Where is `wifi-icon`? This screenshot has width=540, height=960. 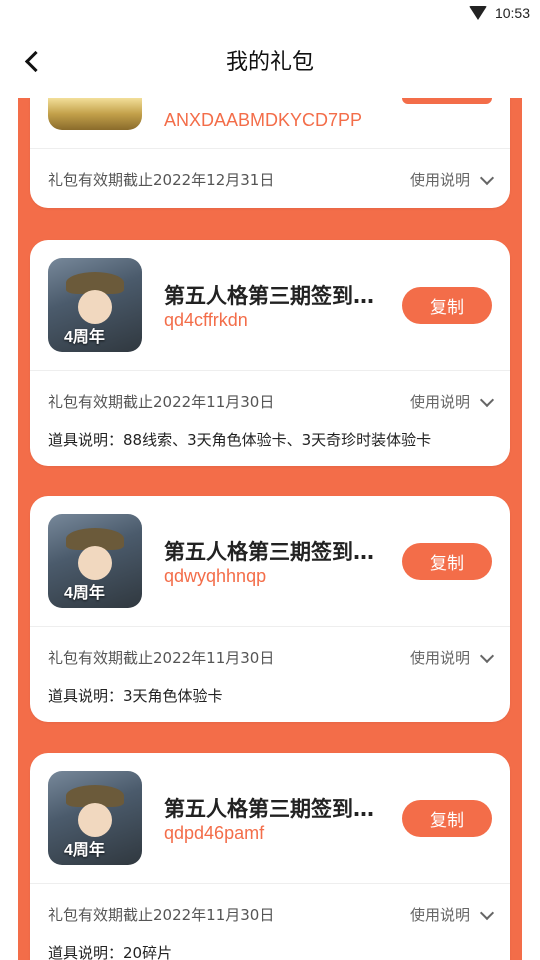 wifi-icon is located at coordinates (477, 13).